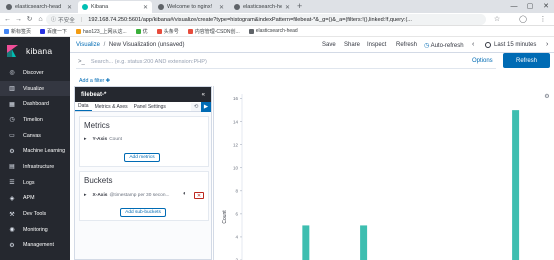  What do you see at coordinates (236, 237) in the screenshot?
I see `y-tick-label: 4` at bounding box center [236, 237].